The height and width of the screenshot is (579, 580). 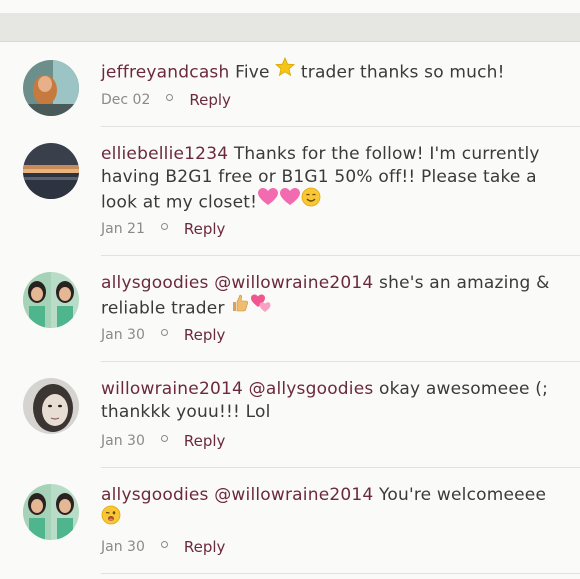 I want to click on comment-text: Five, so click(x=255, y=72).